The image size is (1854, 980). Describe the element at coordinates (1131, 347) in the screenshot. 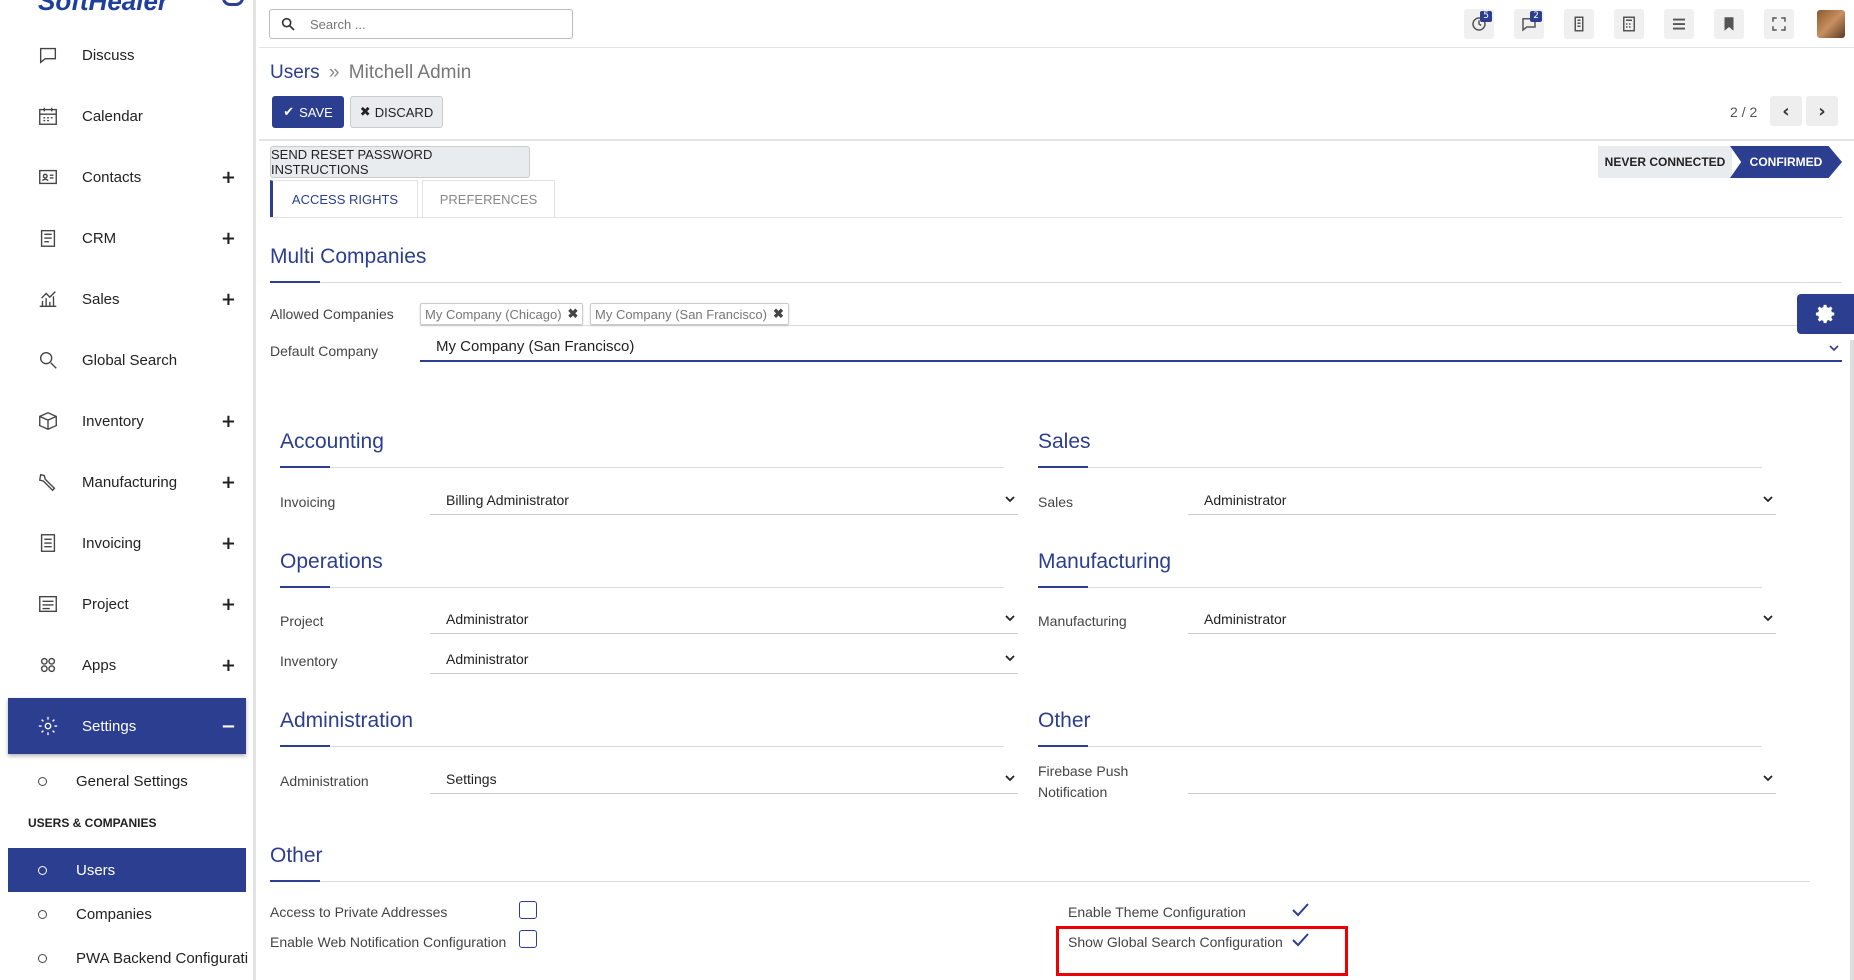

I see `default-company-select: My Company (San Francisco)` at that location.